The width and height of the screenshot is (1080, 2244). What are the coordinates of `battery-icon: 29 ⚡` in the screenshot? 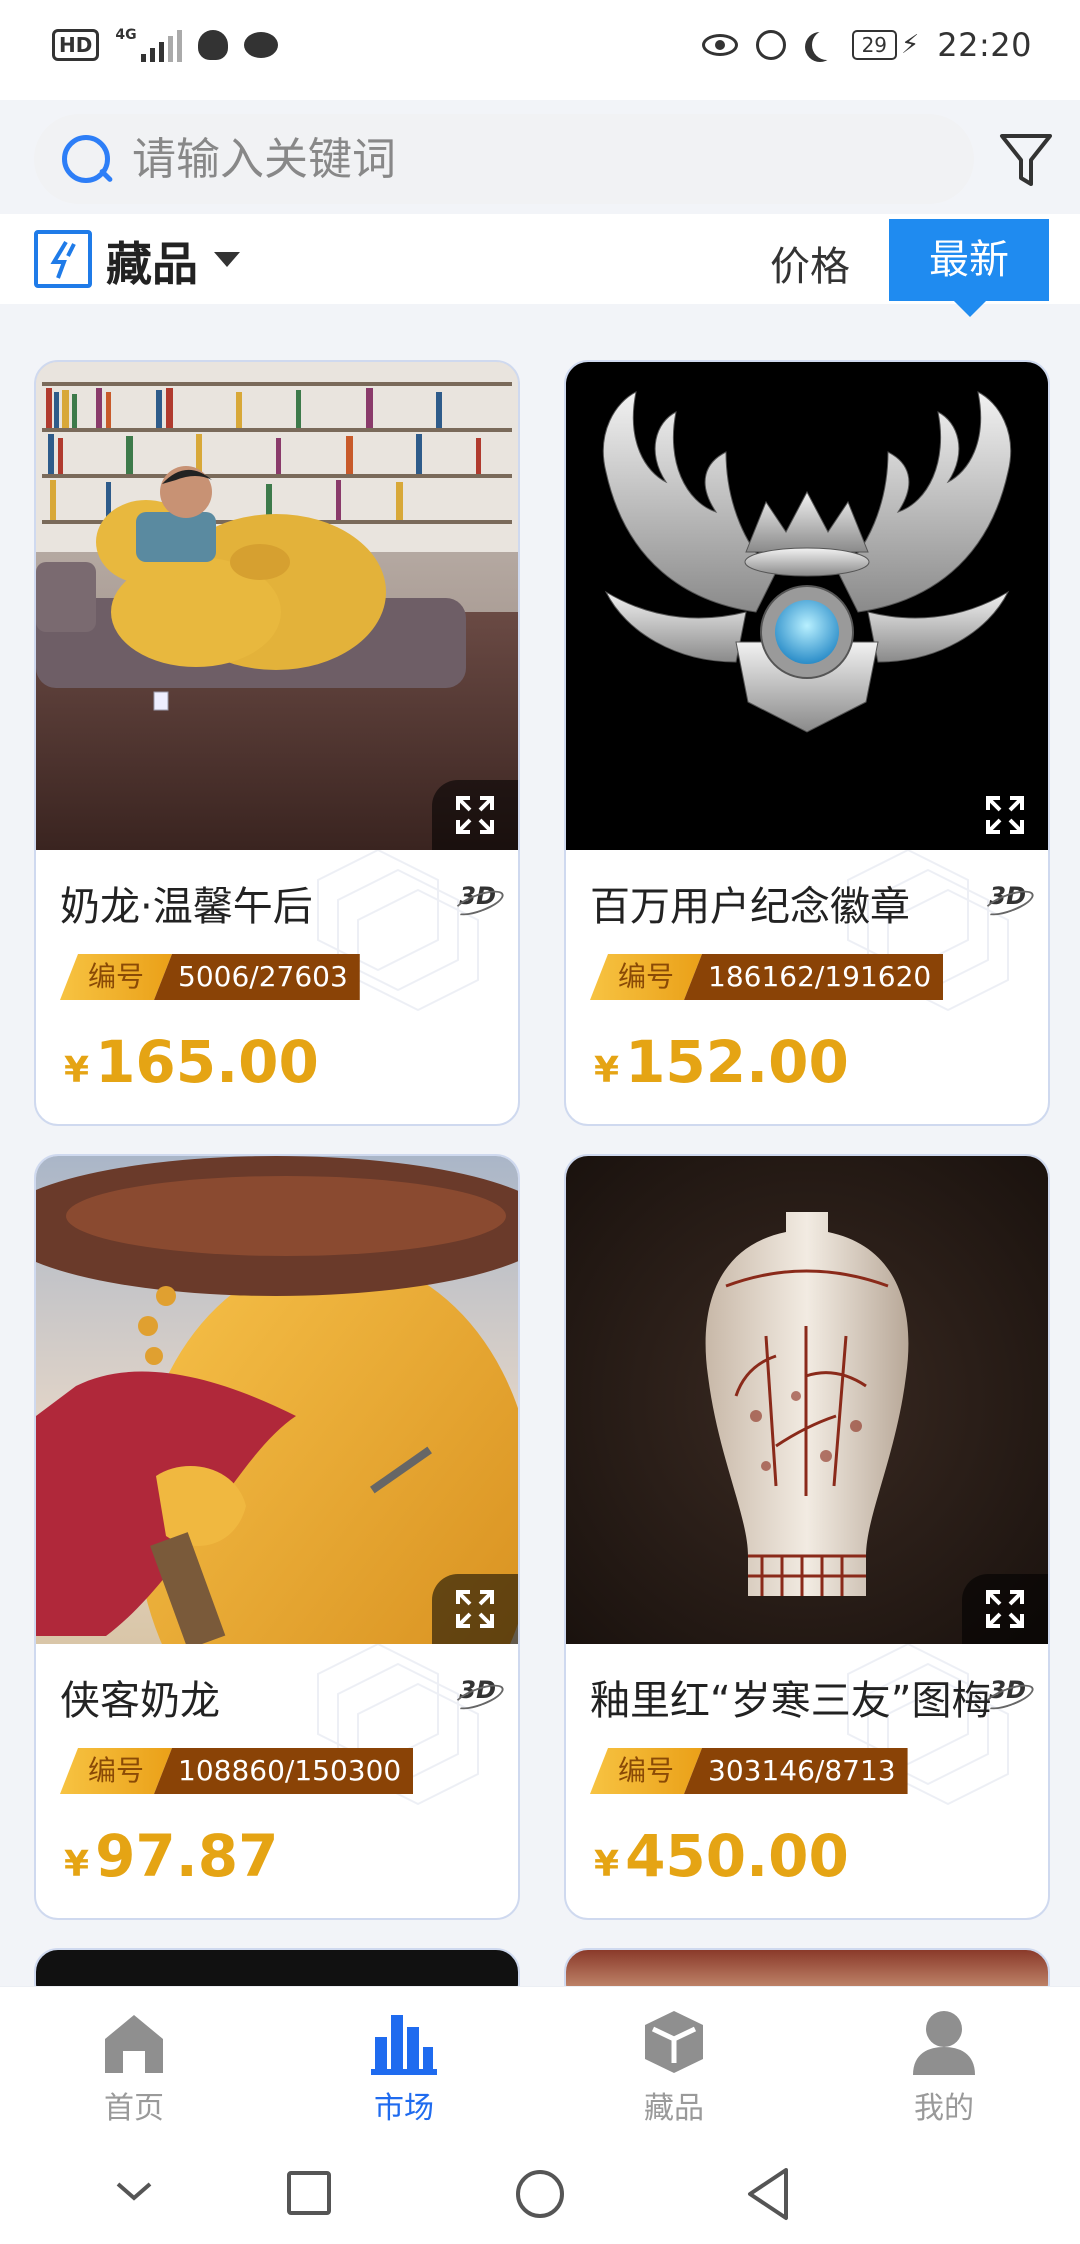 It's located at (885, 45).